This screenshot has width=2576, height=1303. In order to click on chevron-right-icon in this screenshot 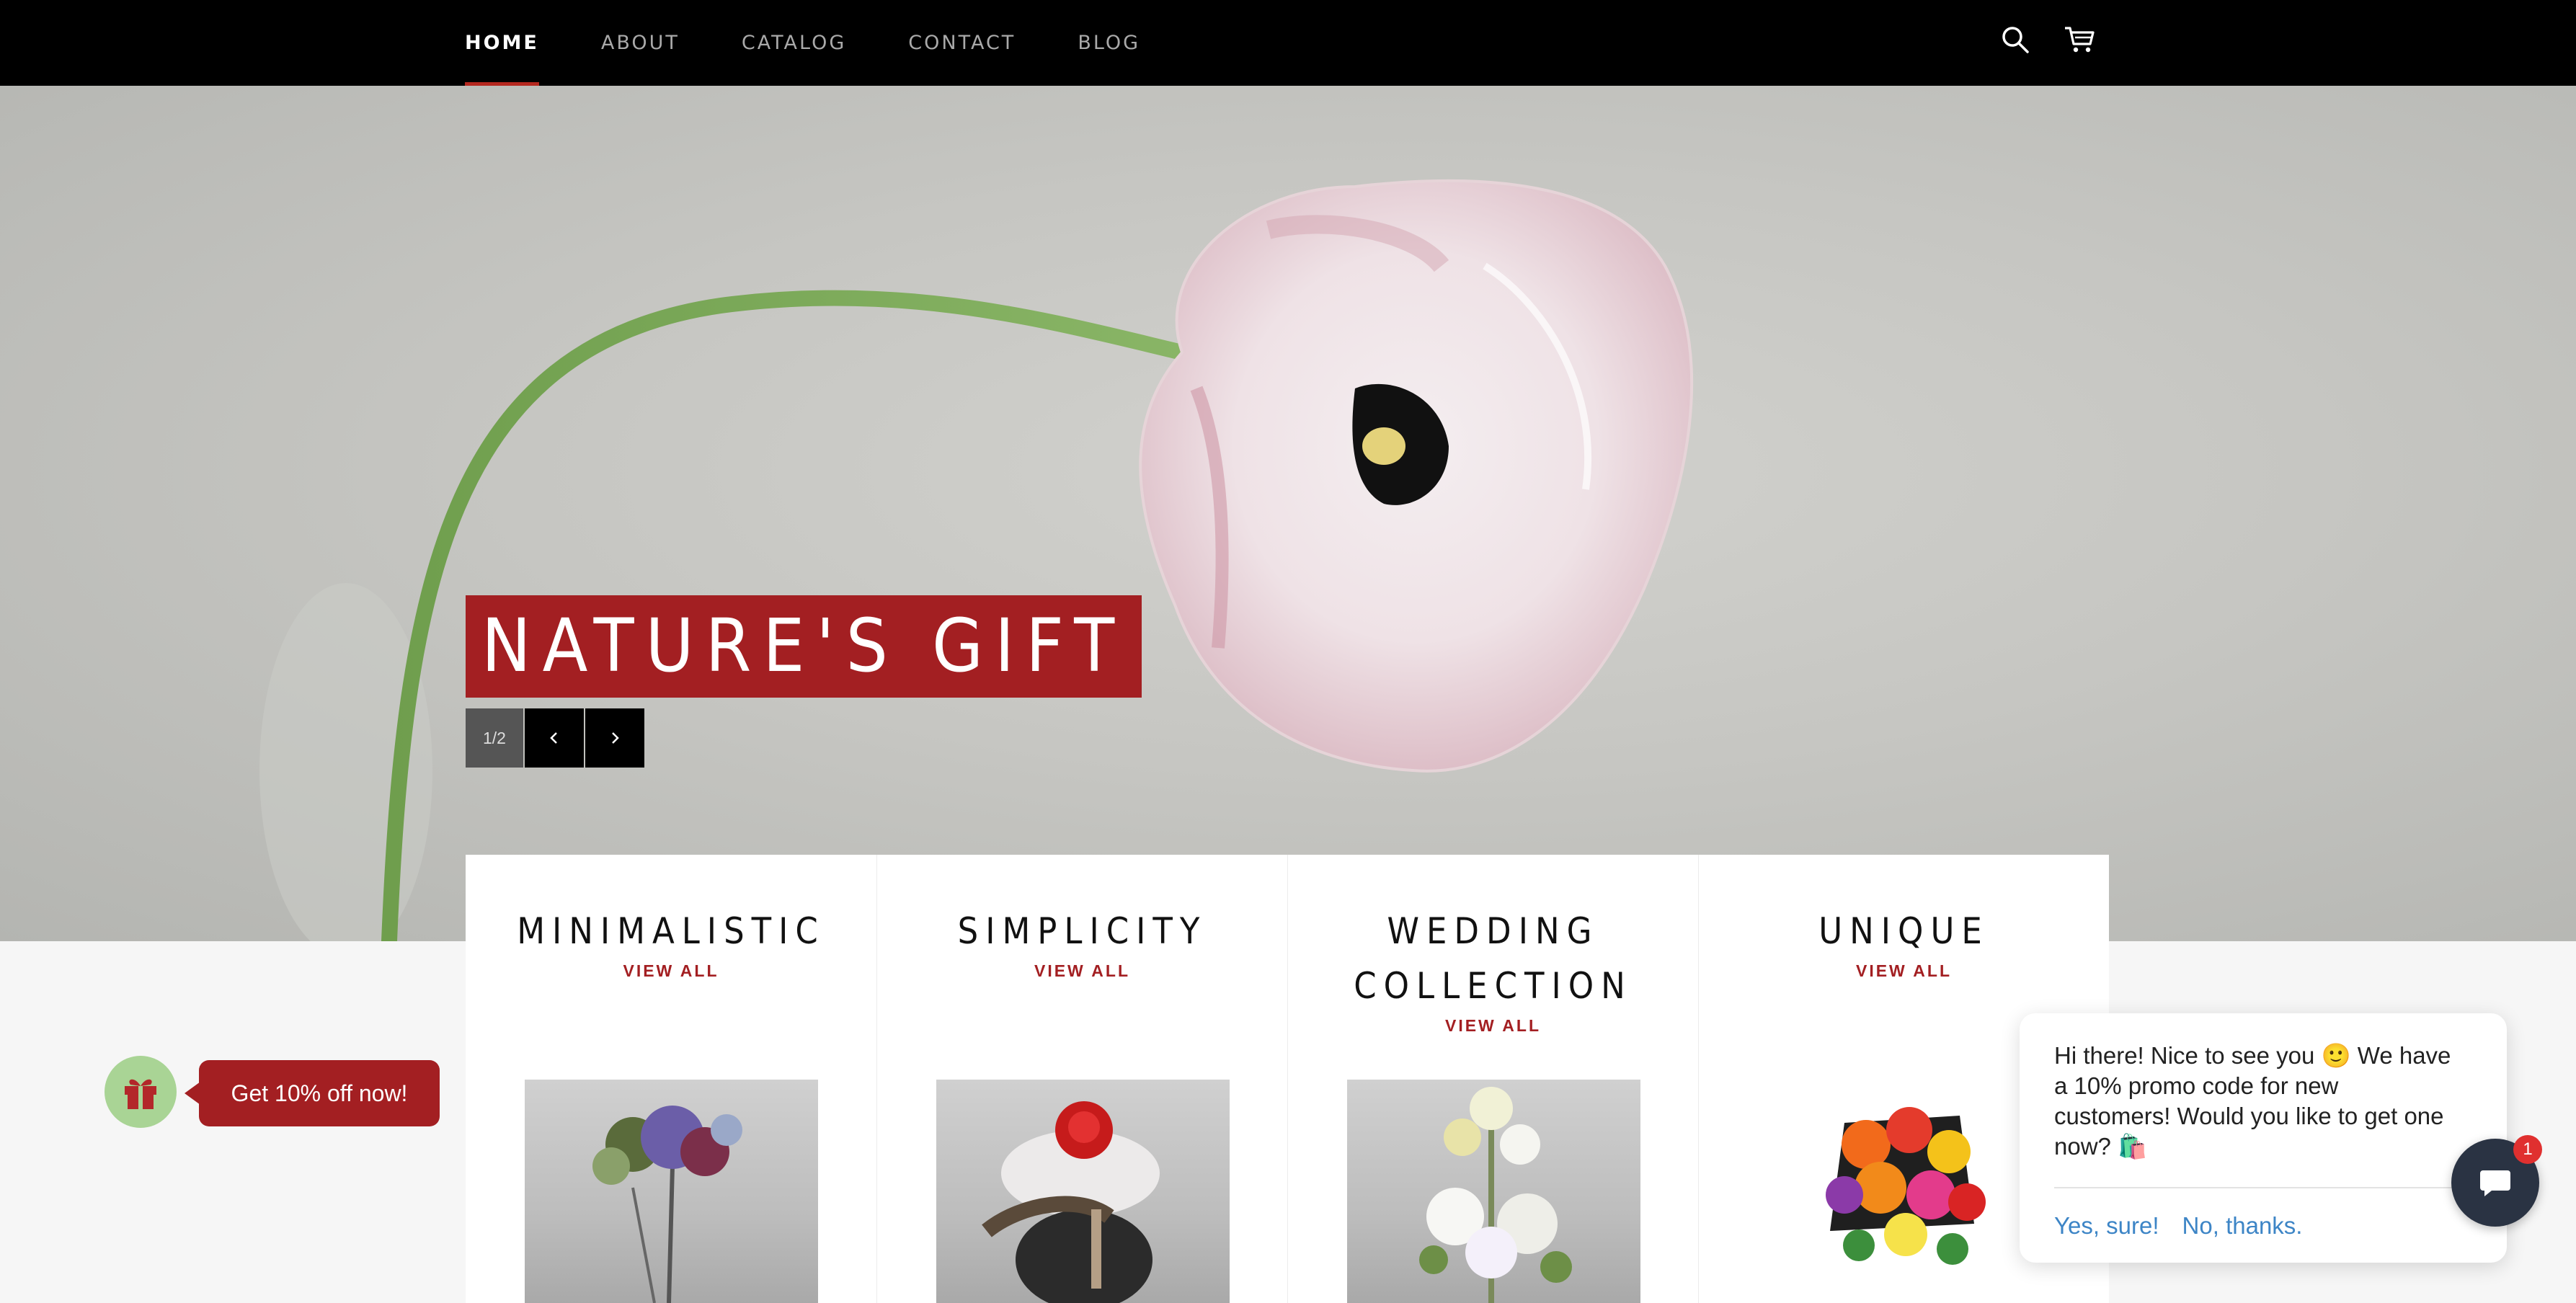, I will do `click(615, 738)`.